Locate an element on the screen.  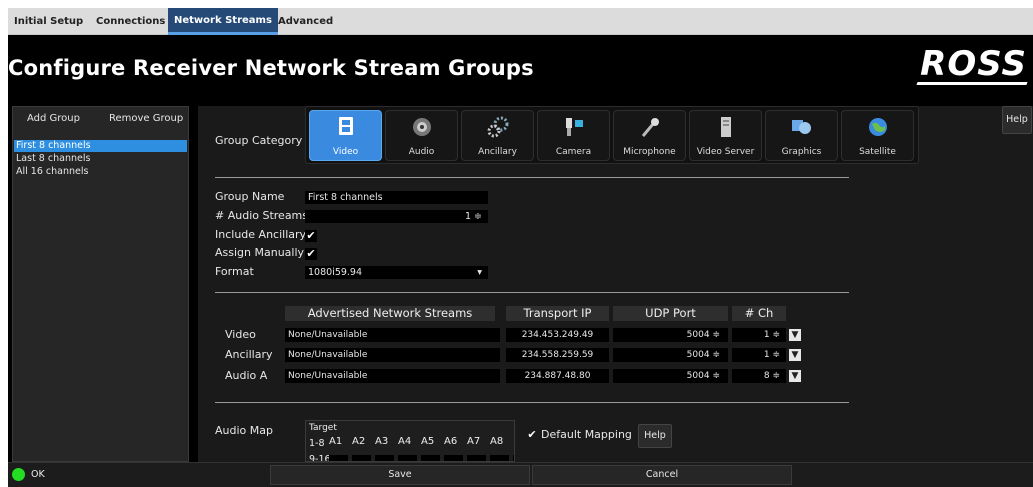
target-channel-list: A1 A2 A3 A4 A5 A6 A7 A8 is located at coordinates (421, 443).